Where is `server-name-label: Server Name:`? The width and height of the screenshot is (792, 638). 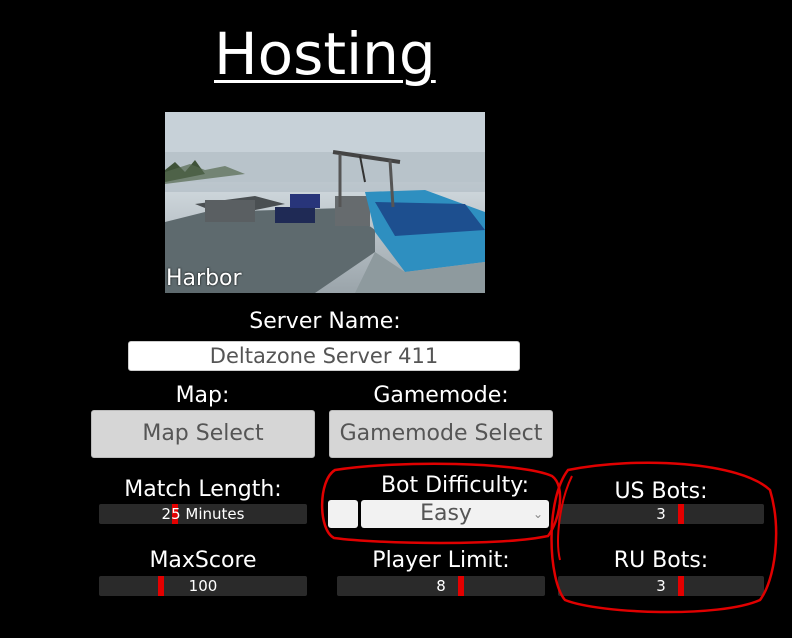
server-name-label: Server Name: is located at coordinates (325, 321).